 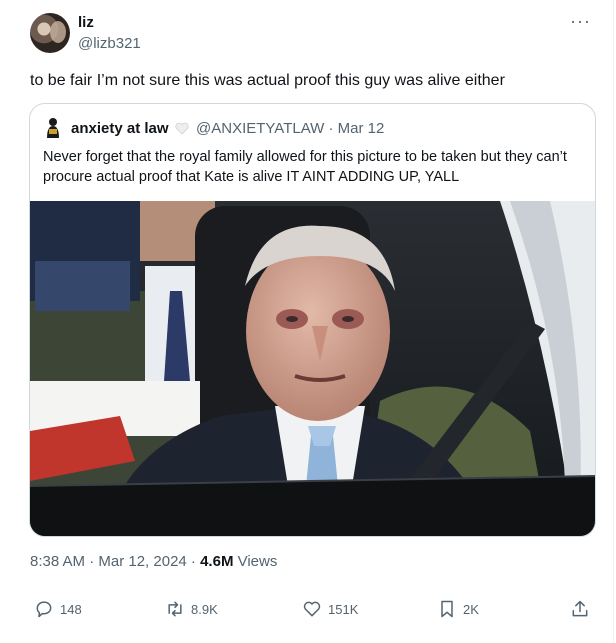 What do you see at coordinates (120, 128) in the screenshot?
I see `quoted-author-name: anxiety at law` at bounding box center [120, 128].